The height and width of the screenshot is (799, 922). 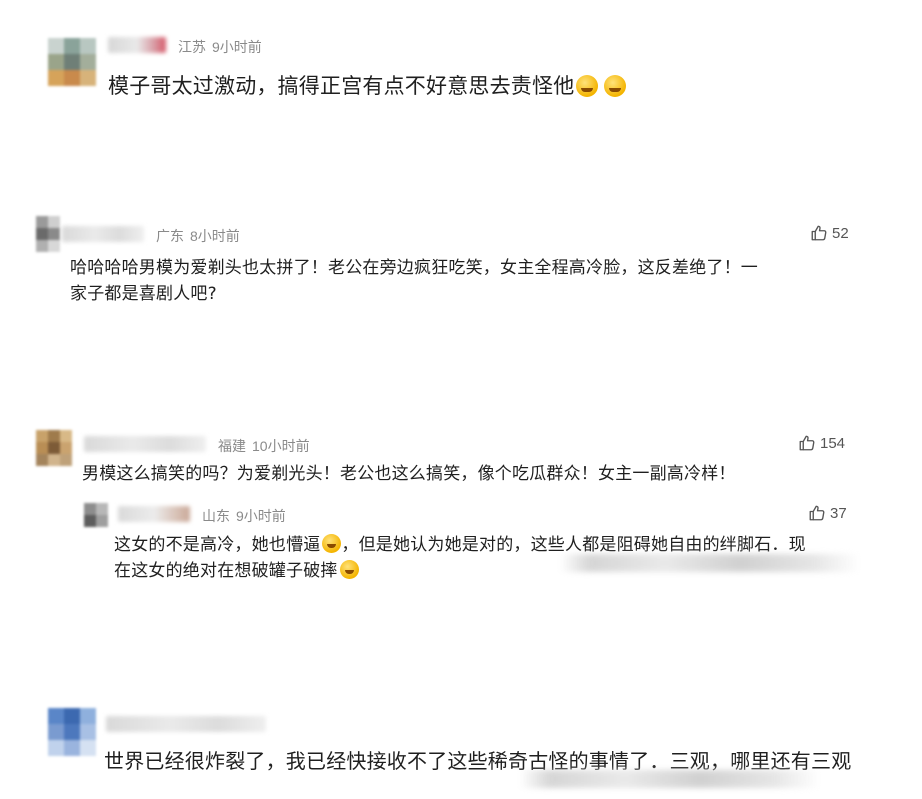 I want to click on like-button: 37, so click(x=827, y=513).